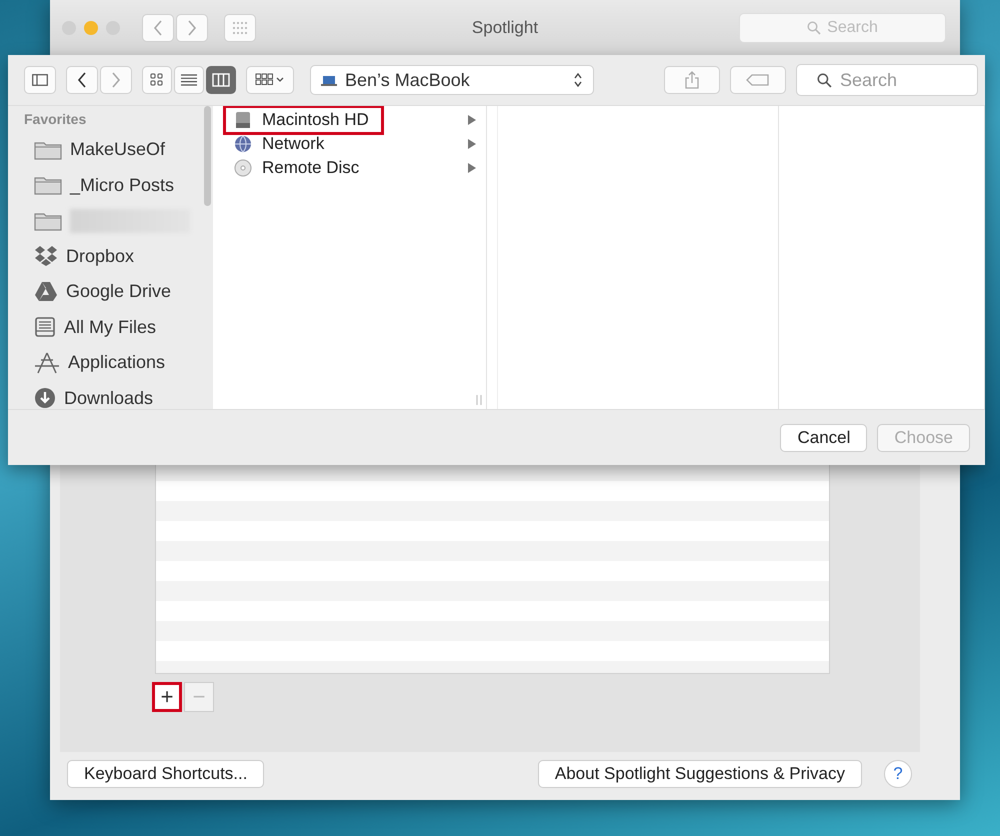 Image resolution: width=1000 pixels, height=836 pixels. I want to click on columns-view-button, so click(221, 80).